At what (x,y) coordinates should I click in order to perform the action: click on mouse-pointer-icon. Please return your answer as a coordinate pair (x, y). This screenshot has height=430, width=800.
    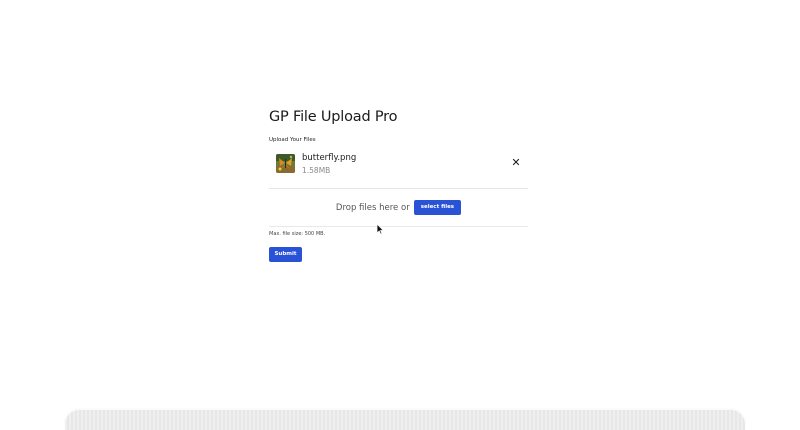
    Looking at the image, I should click on (380, 229).